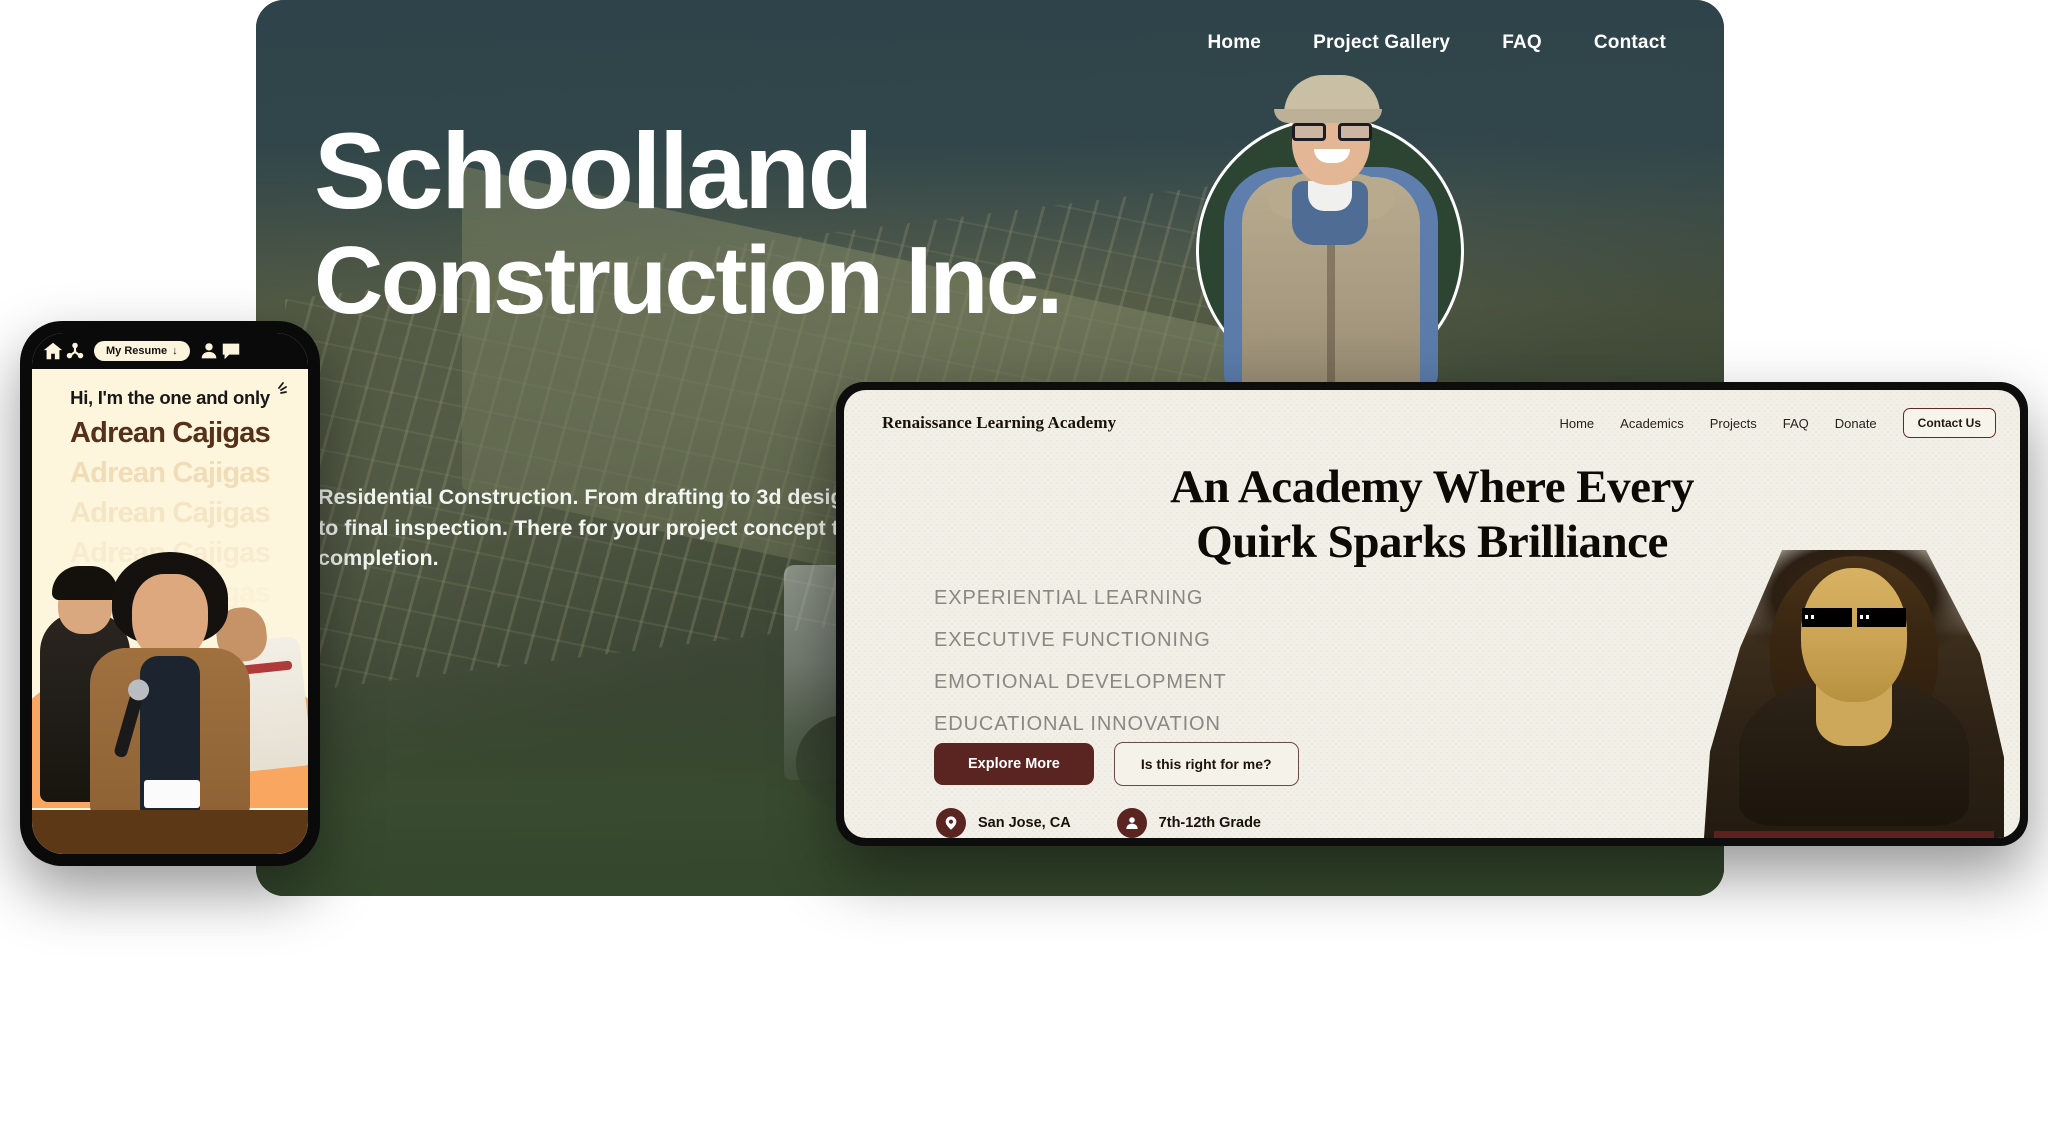 This screenshot has height=1146, width=2048. I want to click on grade-meta: 7th-12th Grade, so click(1189, 823).